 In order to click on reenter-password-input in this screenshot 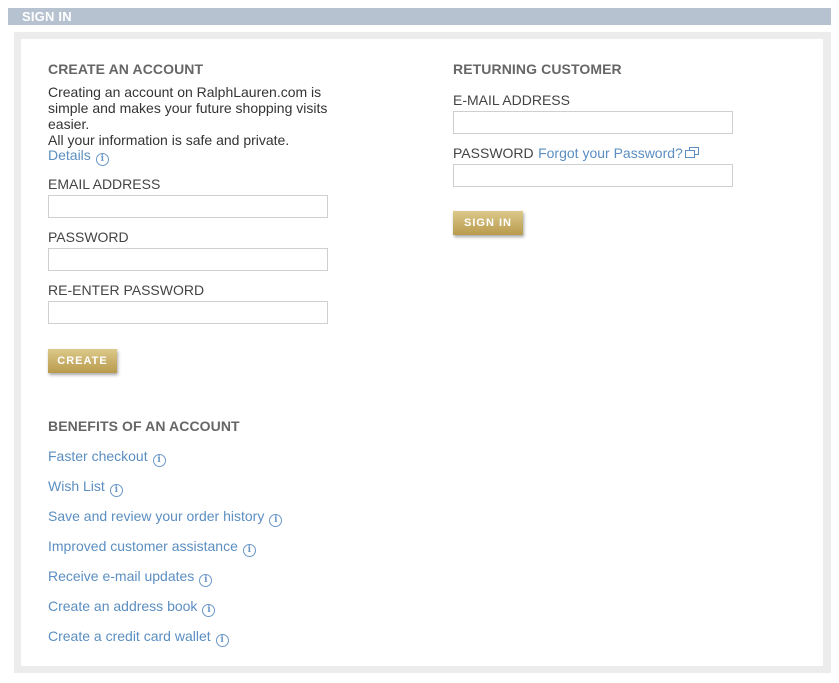, I will do `click(188, 312)`.